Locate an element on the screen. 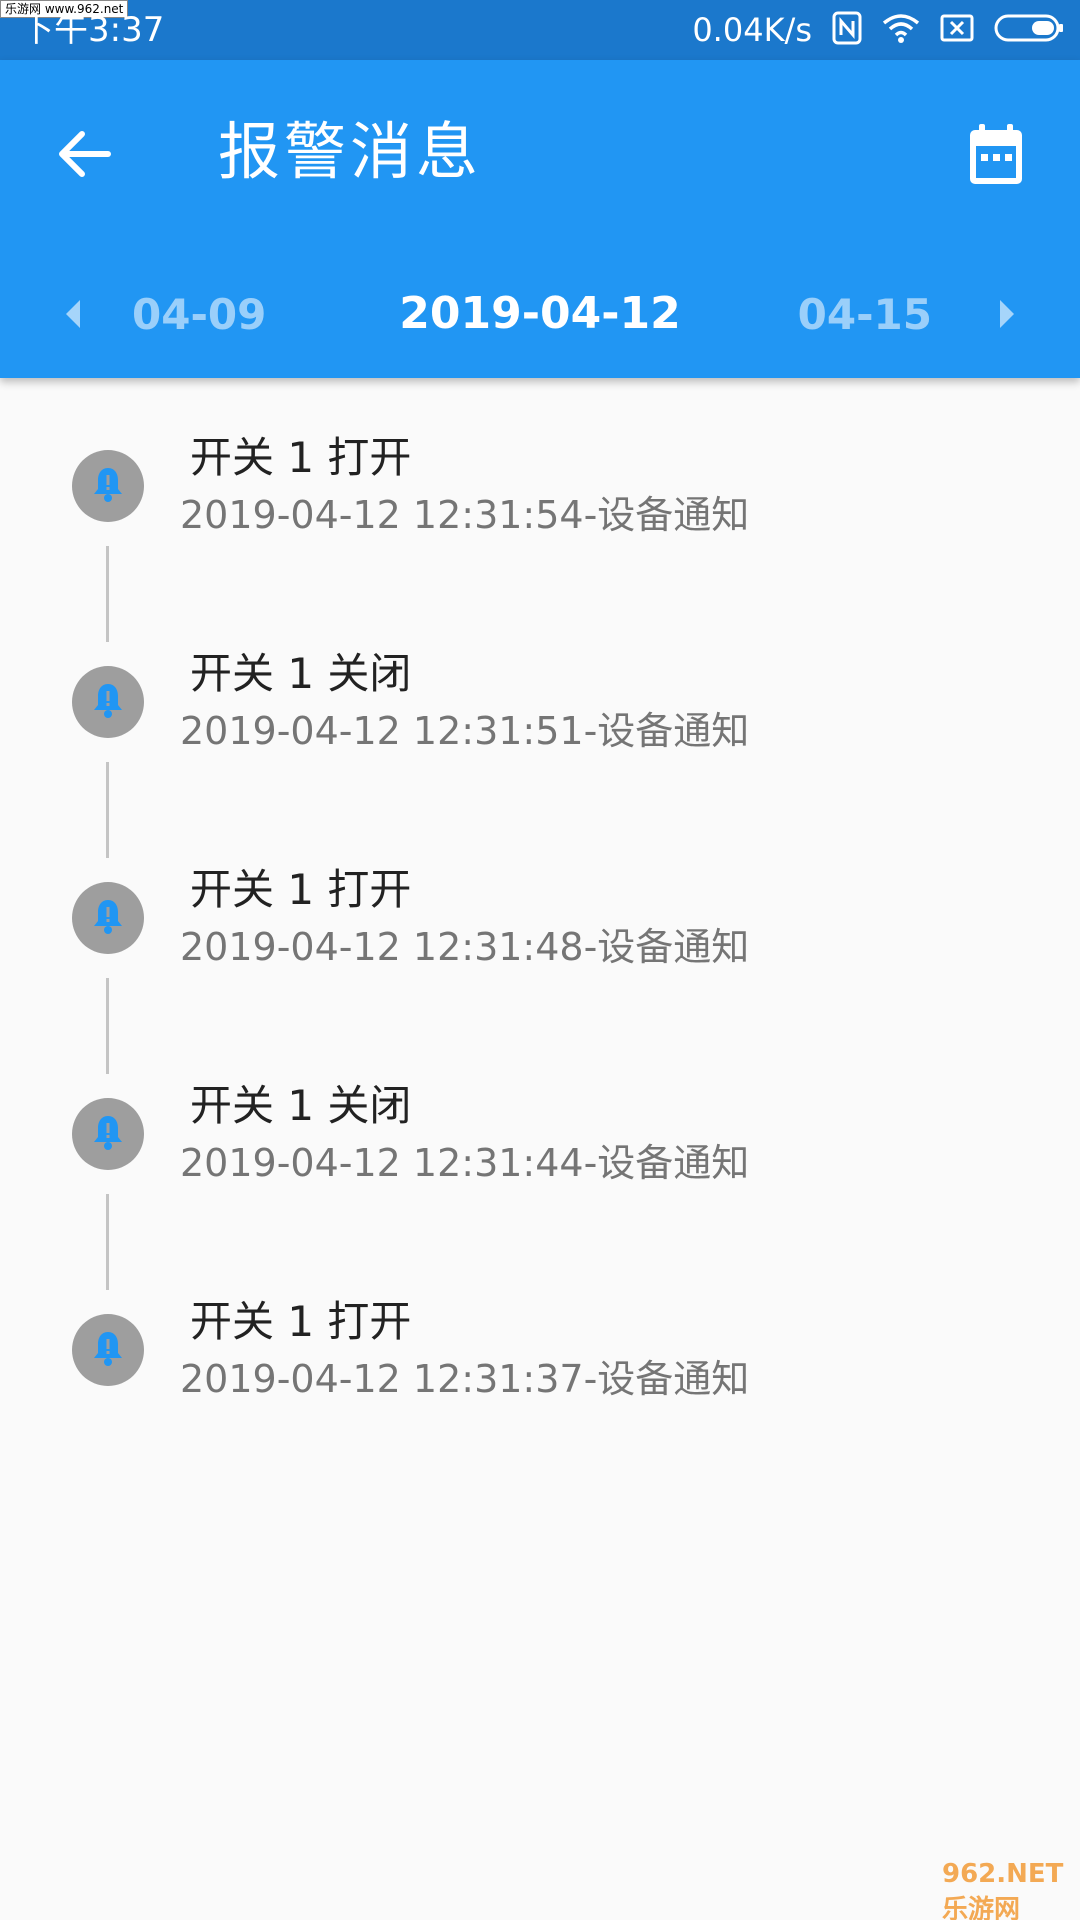  alarm-item: 开关 1 关闭 2019-04-12 12:31:51-设备通知 is located at coordinates (540, 746).